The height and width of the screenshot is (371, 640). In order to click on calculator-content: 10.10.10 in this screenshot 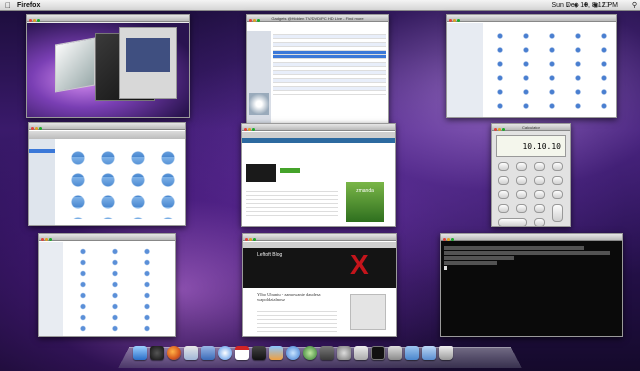, I will do `click(531, 179)`.